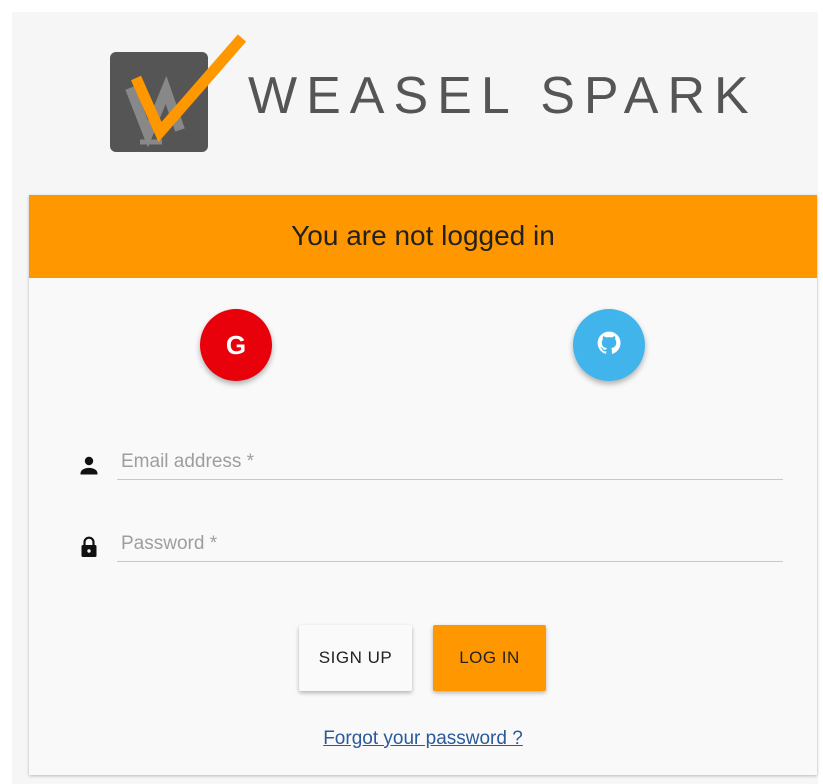  I want to click on lock-icon, so click(89, 547).